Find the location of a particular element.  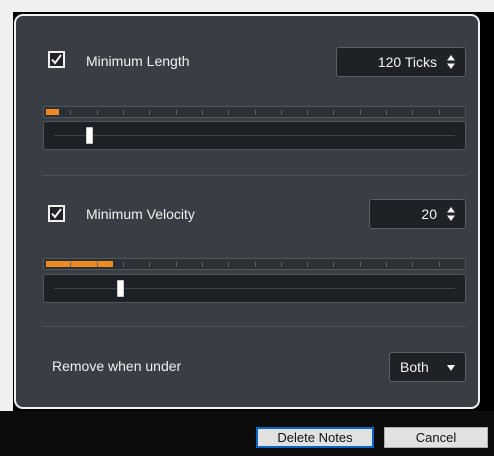

minimum-velocity-value: 20 is located at coordinates (429, 214).